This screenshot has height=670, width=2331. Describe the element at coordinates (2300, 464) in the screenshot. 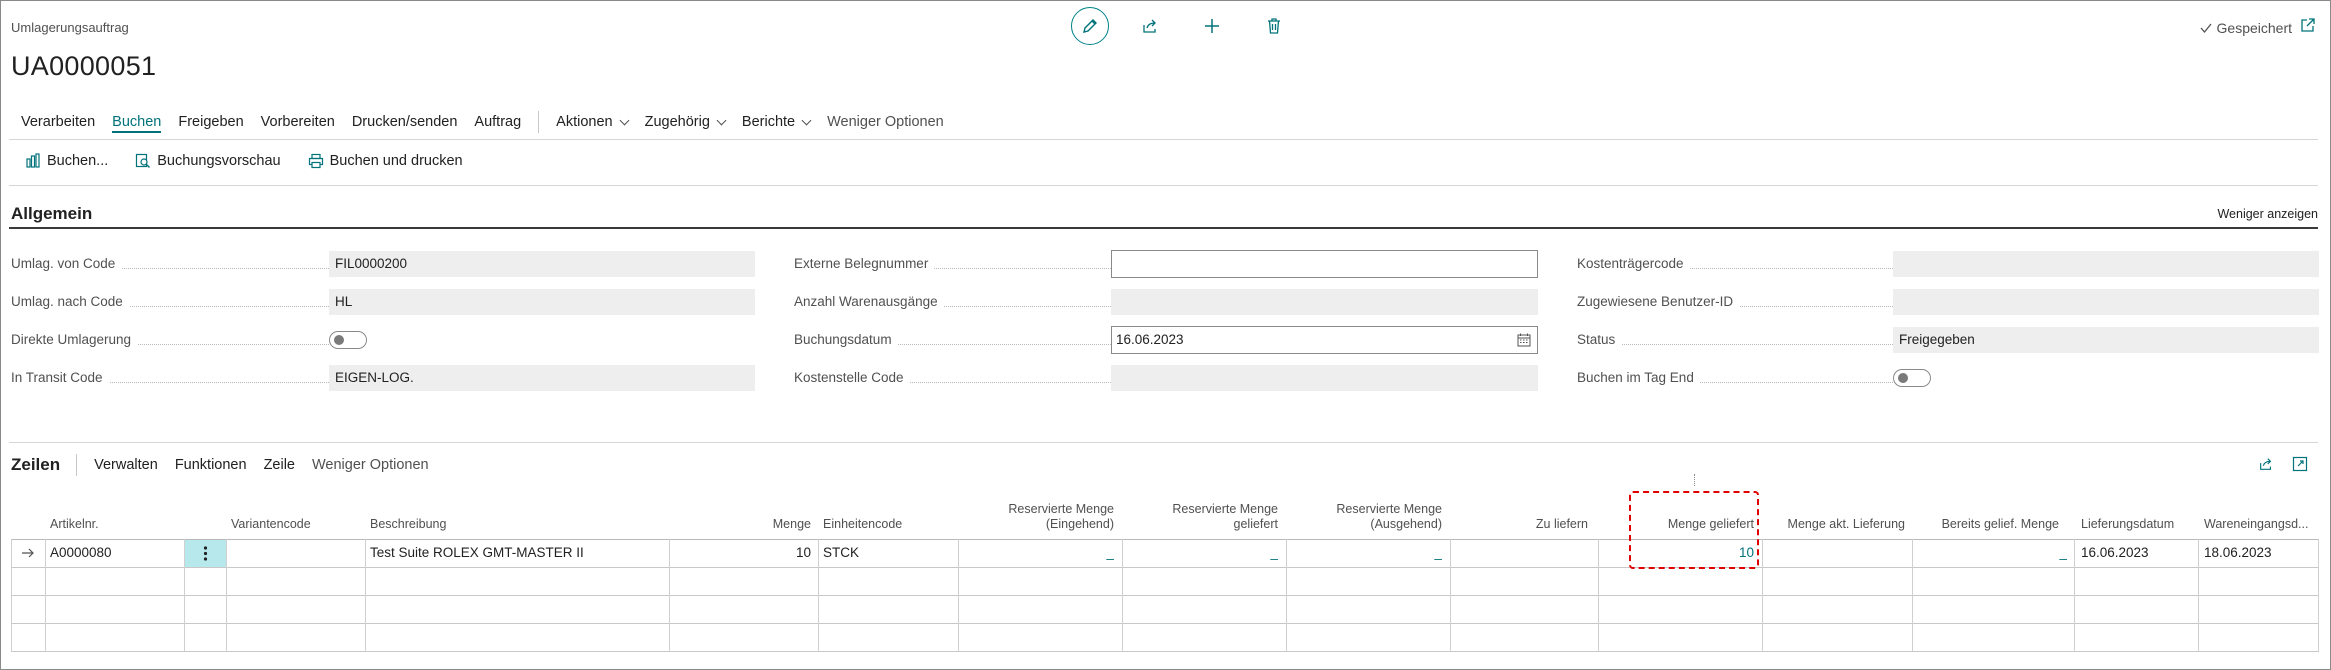

I see `expand-icon` at that location.